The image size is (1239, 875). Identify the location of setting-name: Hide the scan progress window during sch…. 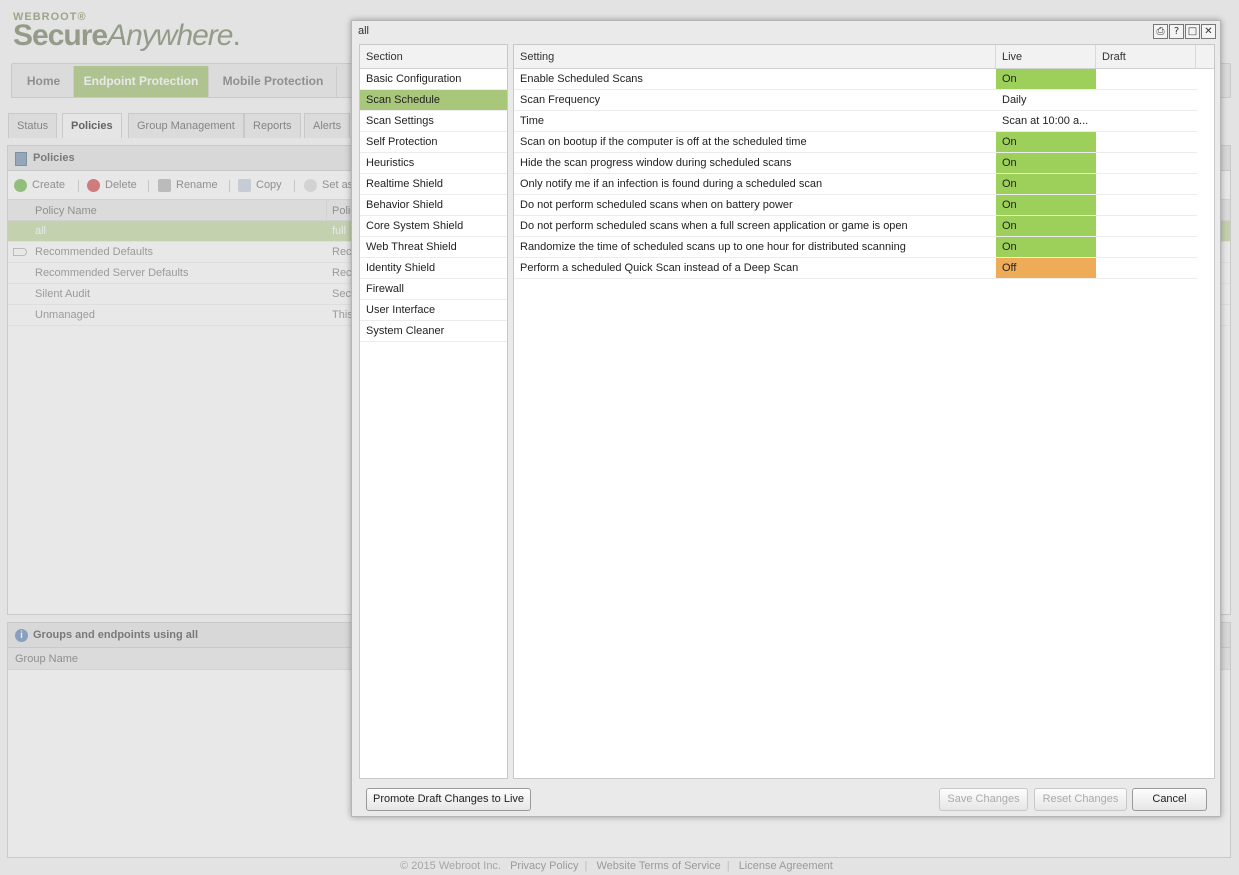
(656, 163).